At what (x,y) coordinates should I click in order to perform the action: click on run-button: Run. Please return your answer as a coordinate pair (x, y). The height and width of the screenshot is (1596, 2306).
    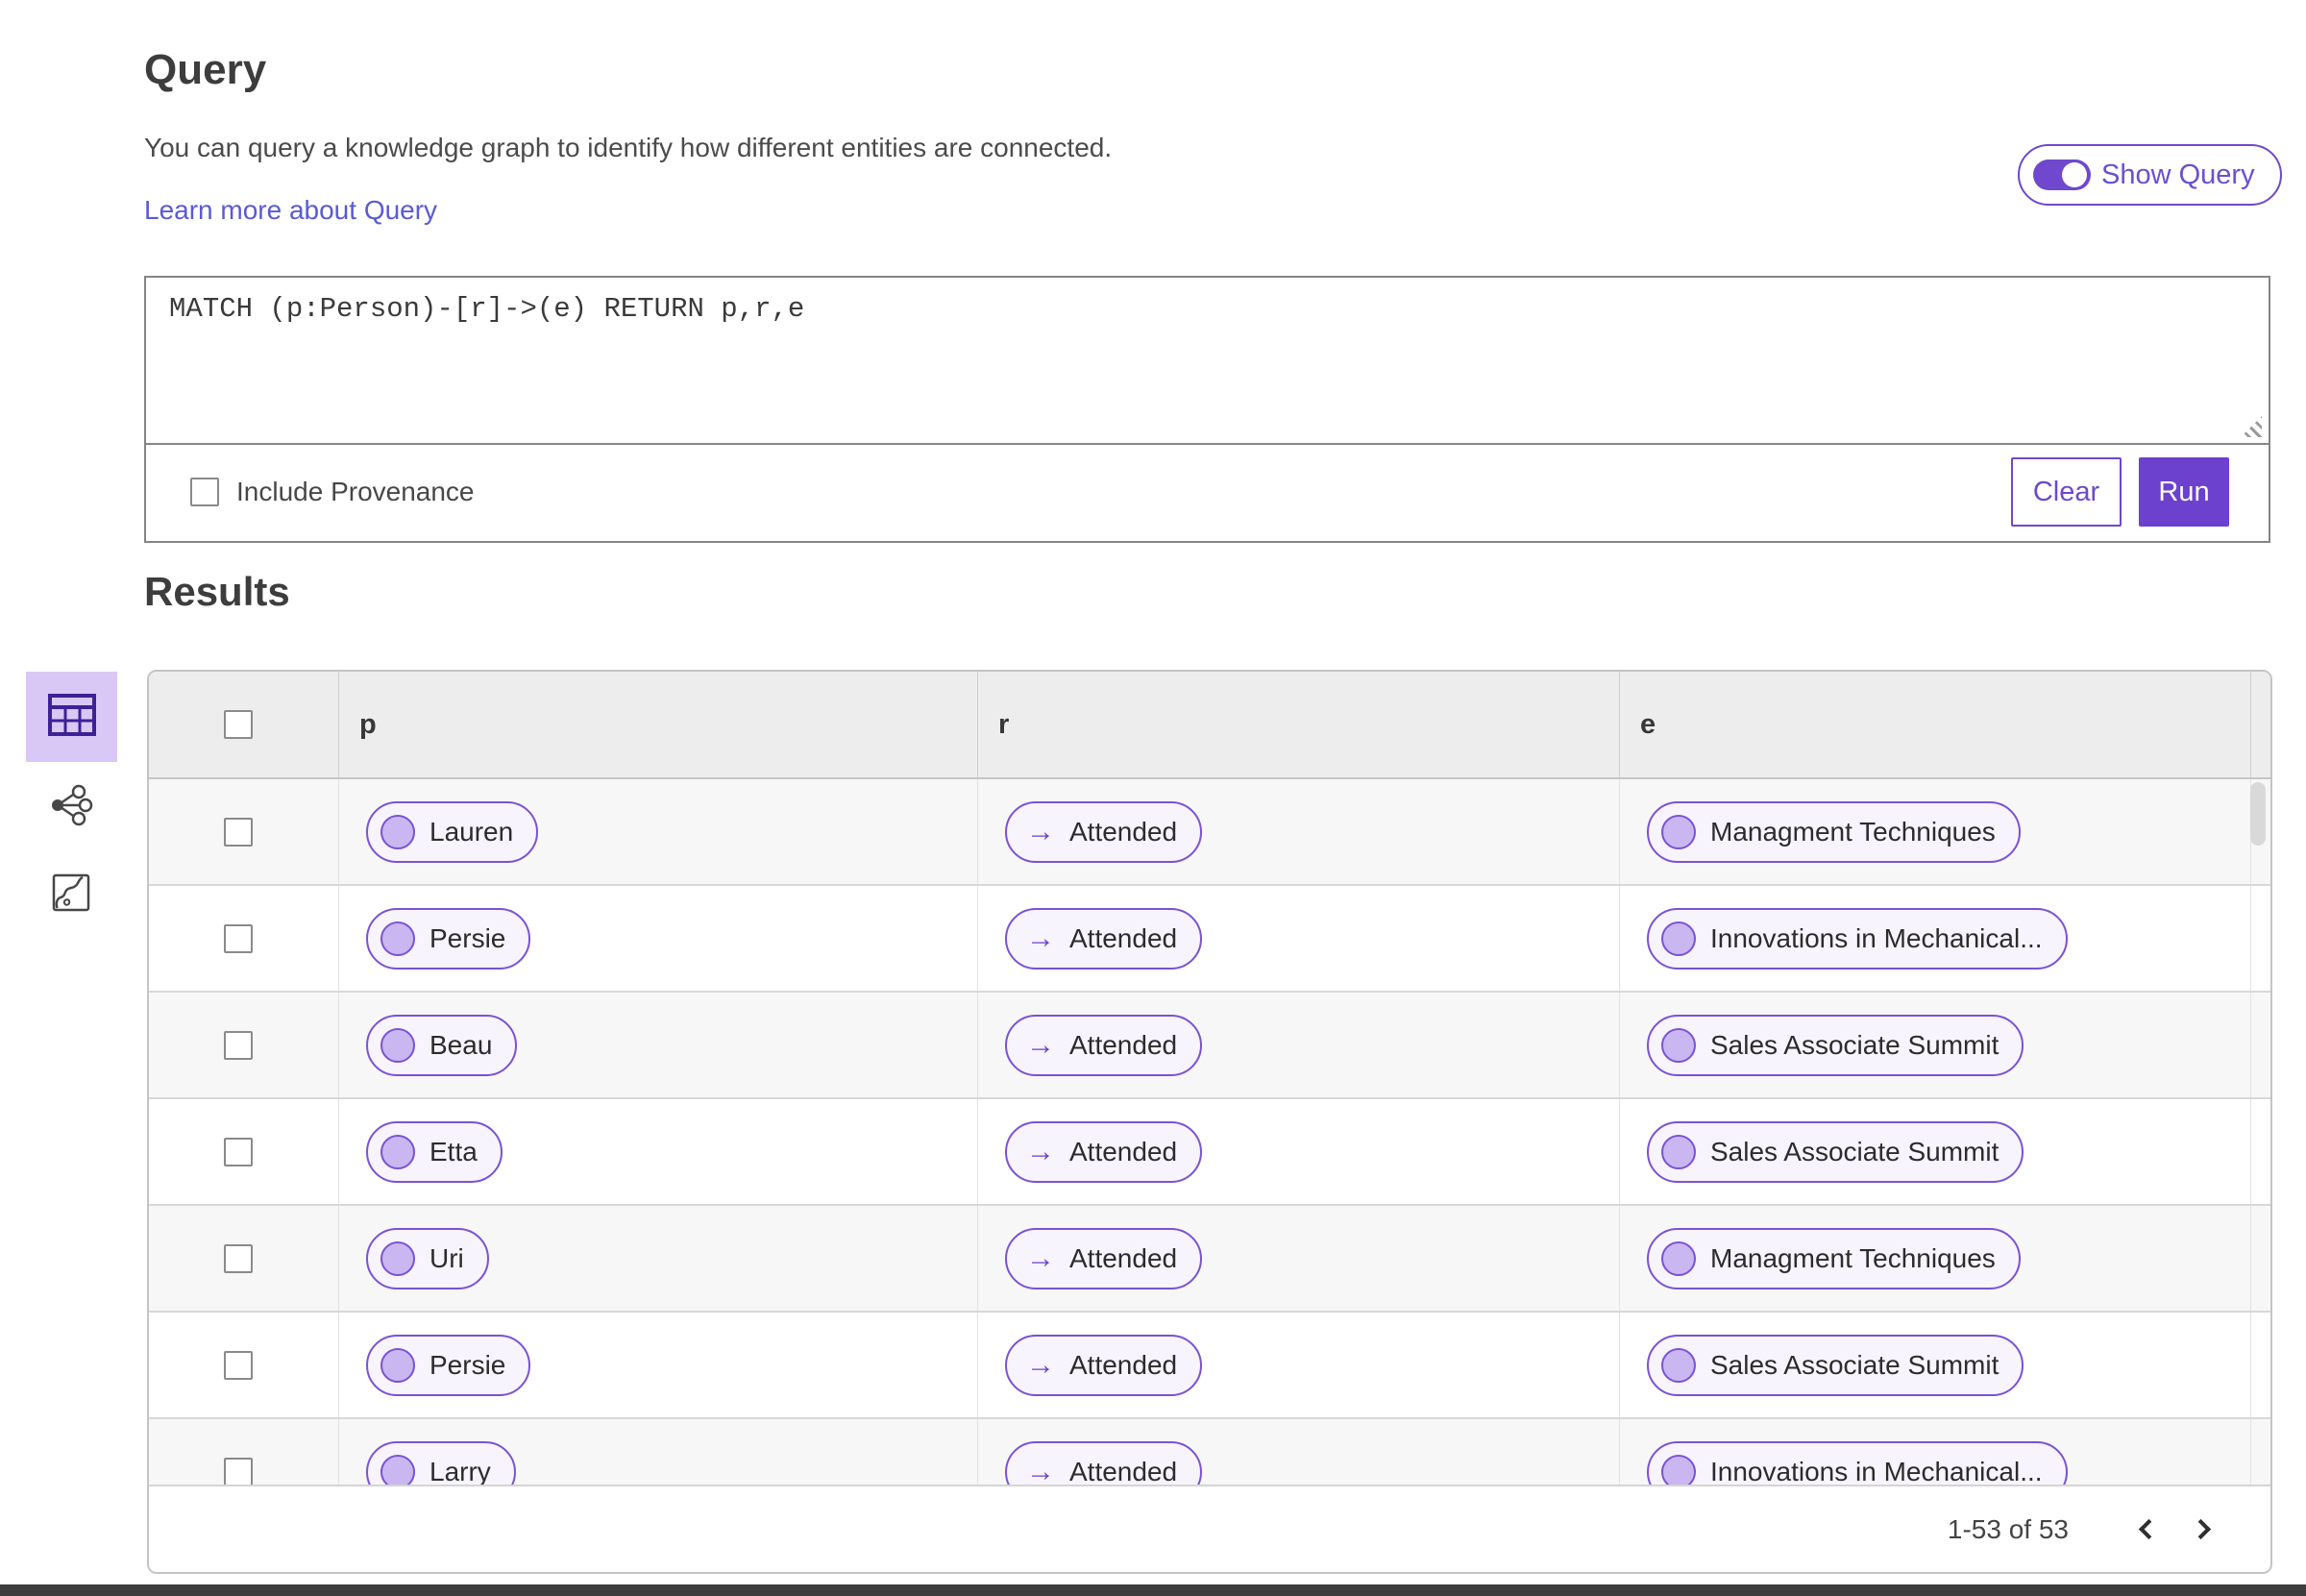
    Looking at the image, I should click on (2184, 492).